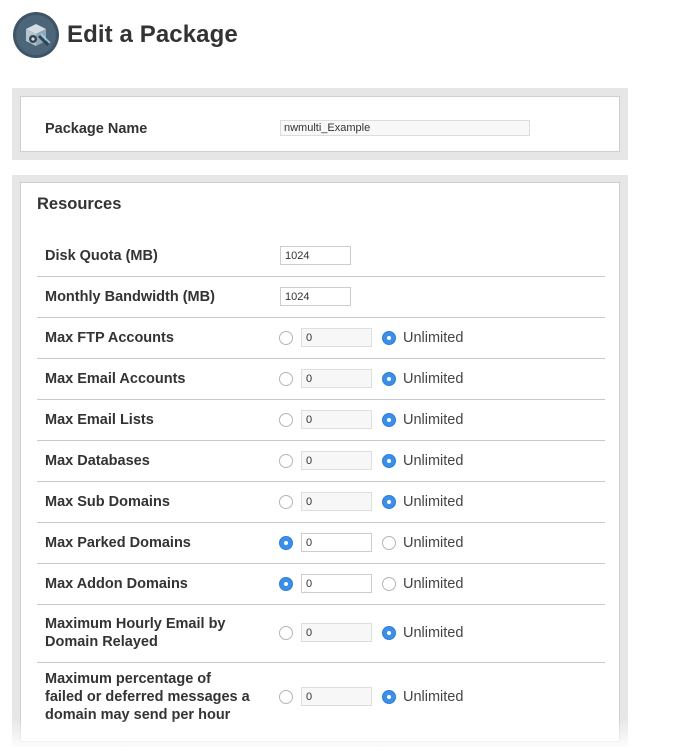  Describe the element at coordinates (336, 378) in the screenshot. I see `max-email-accounts-input` at that location.